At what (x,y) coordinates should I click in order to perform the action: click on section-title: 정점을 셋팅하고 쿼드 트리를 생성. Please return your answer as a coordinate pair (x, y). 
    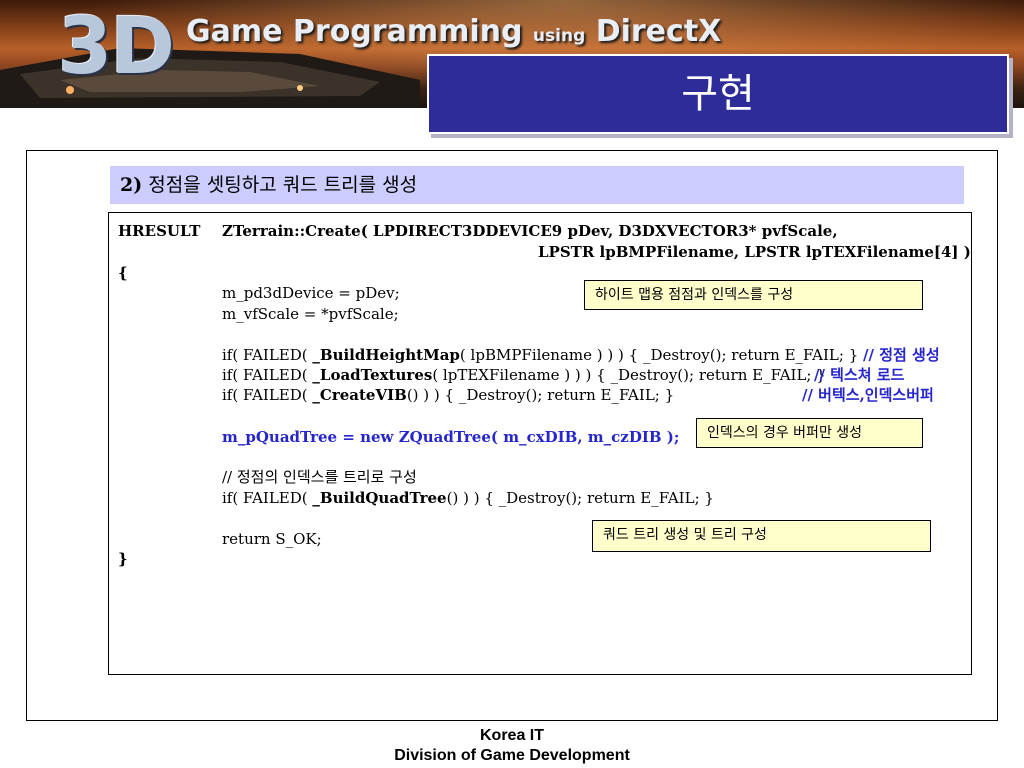
    Looking at the image, I should click on (283, 185).